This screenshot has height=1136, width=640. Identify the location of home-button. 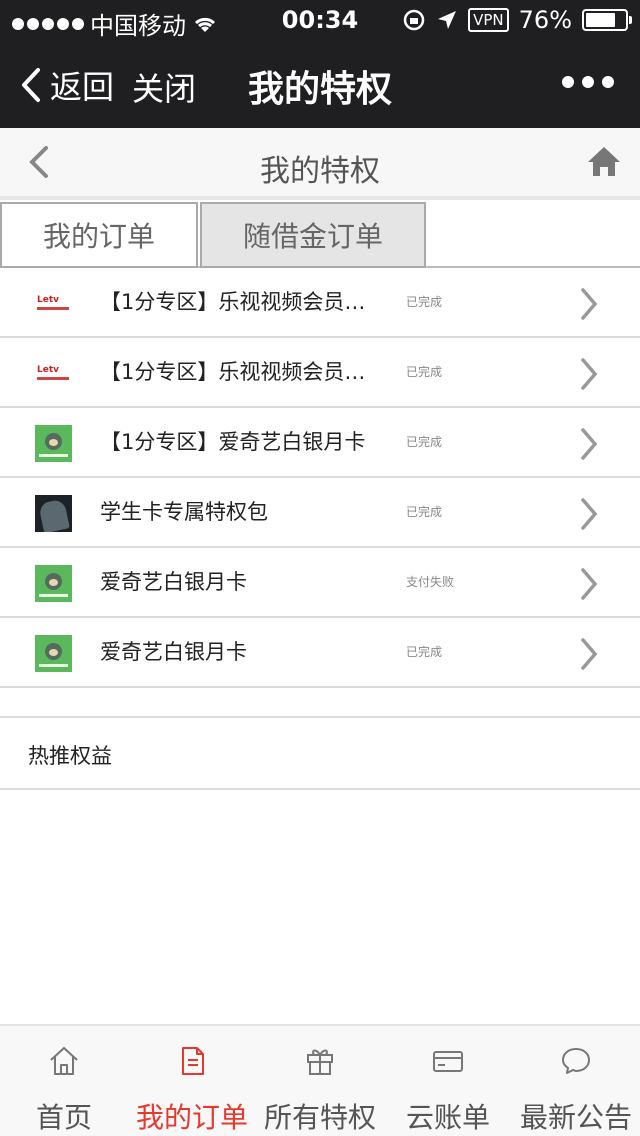
(604, 163).